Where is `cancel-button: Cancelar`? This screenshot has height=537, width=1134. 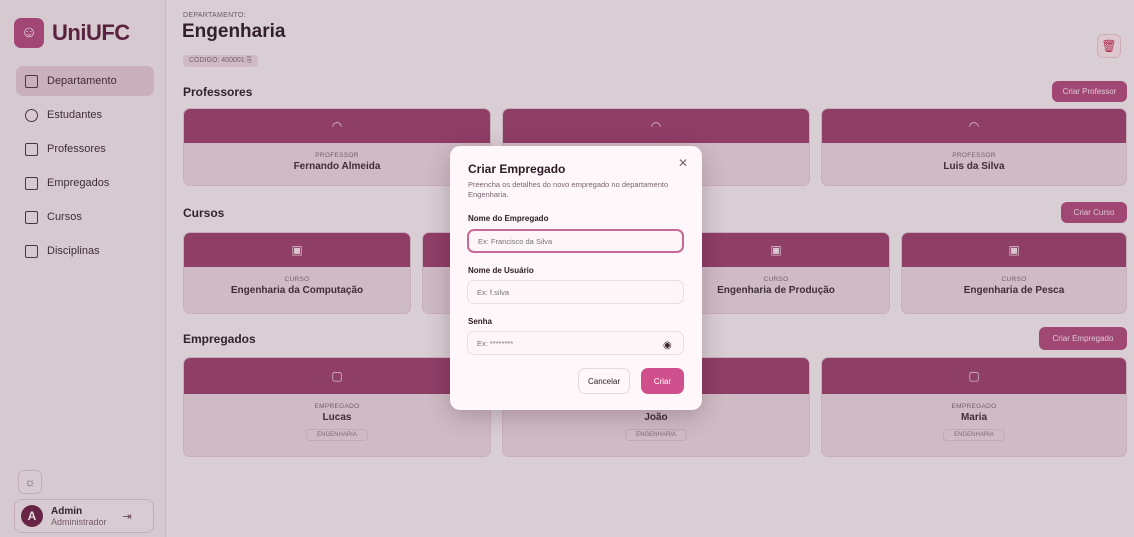
cancel-button: Cancelar is located at coordinates (604, 381).